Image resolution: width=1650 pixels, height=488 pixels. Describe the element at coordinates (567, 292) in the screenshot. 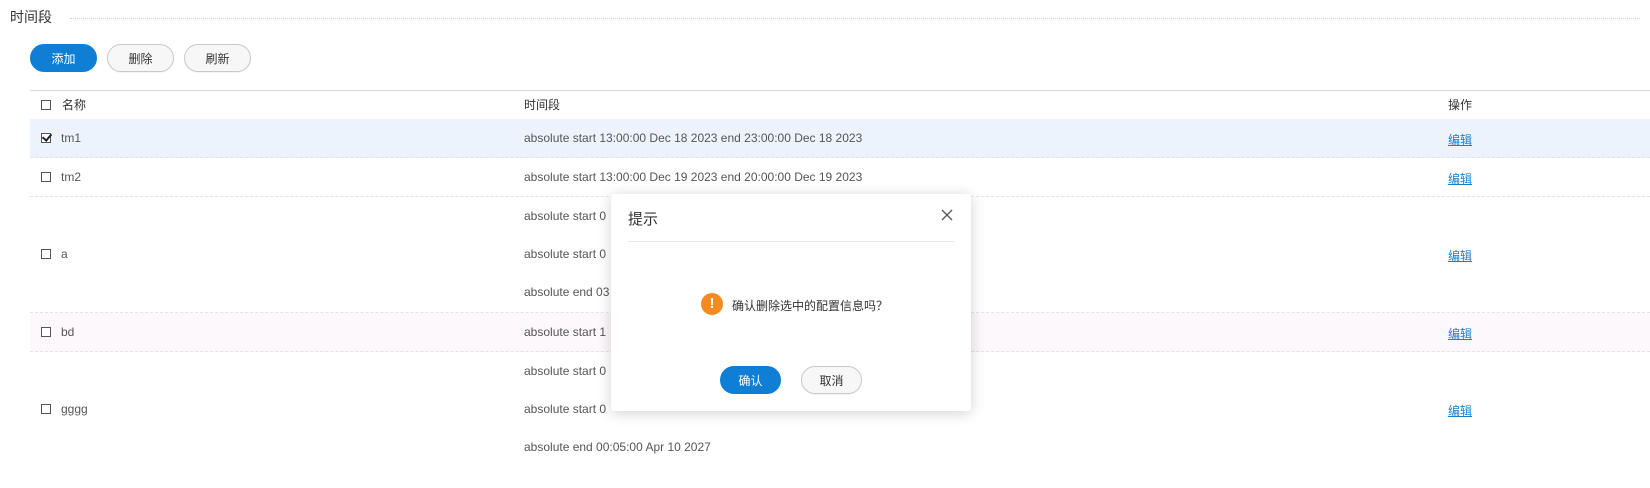

I see `row-period: absolute end 03` at that location.